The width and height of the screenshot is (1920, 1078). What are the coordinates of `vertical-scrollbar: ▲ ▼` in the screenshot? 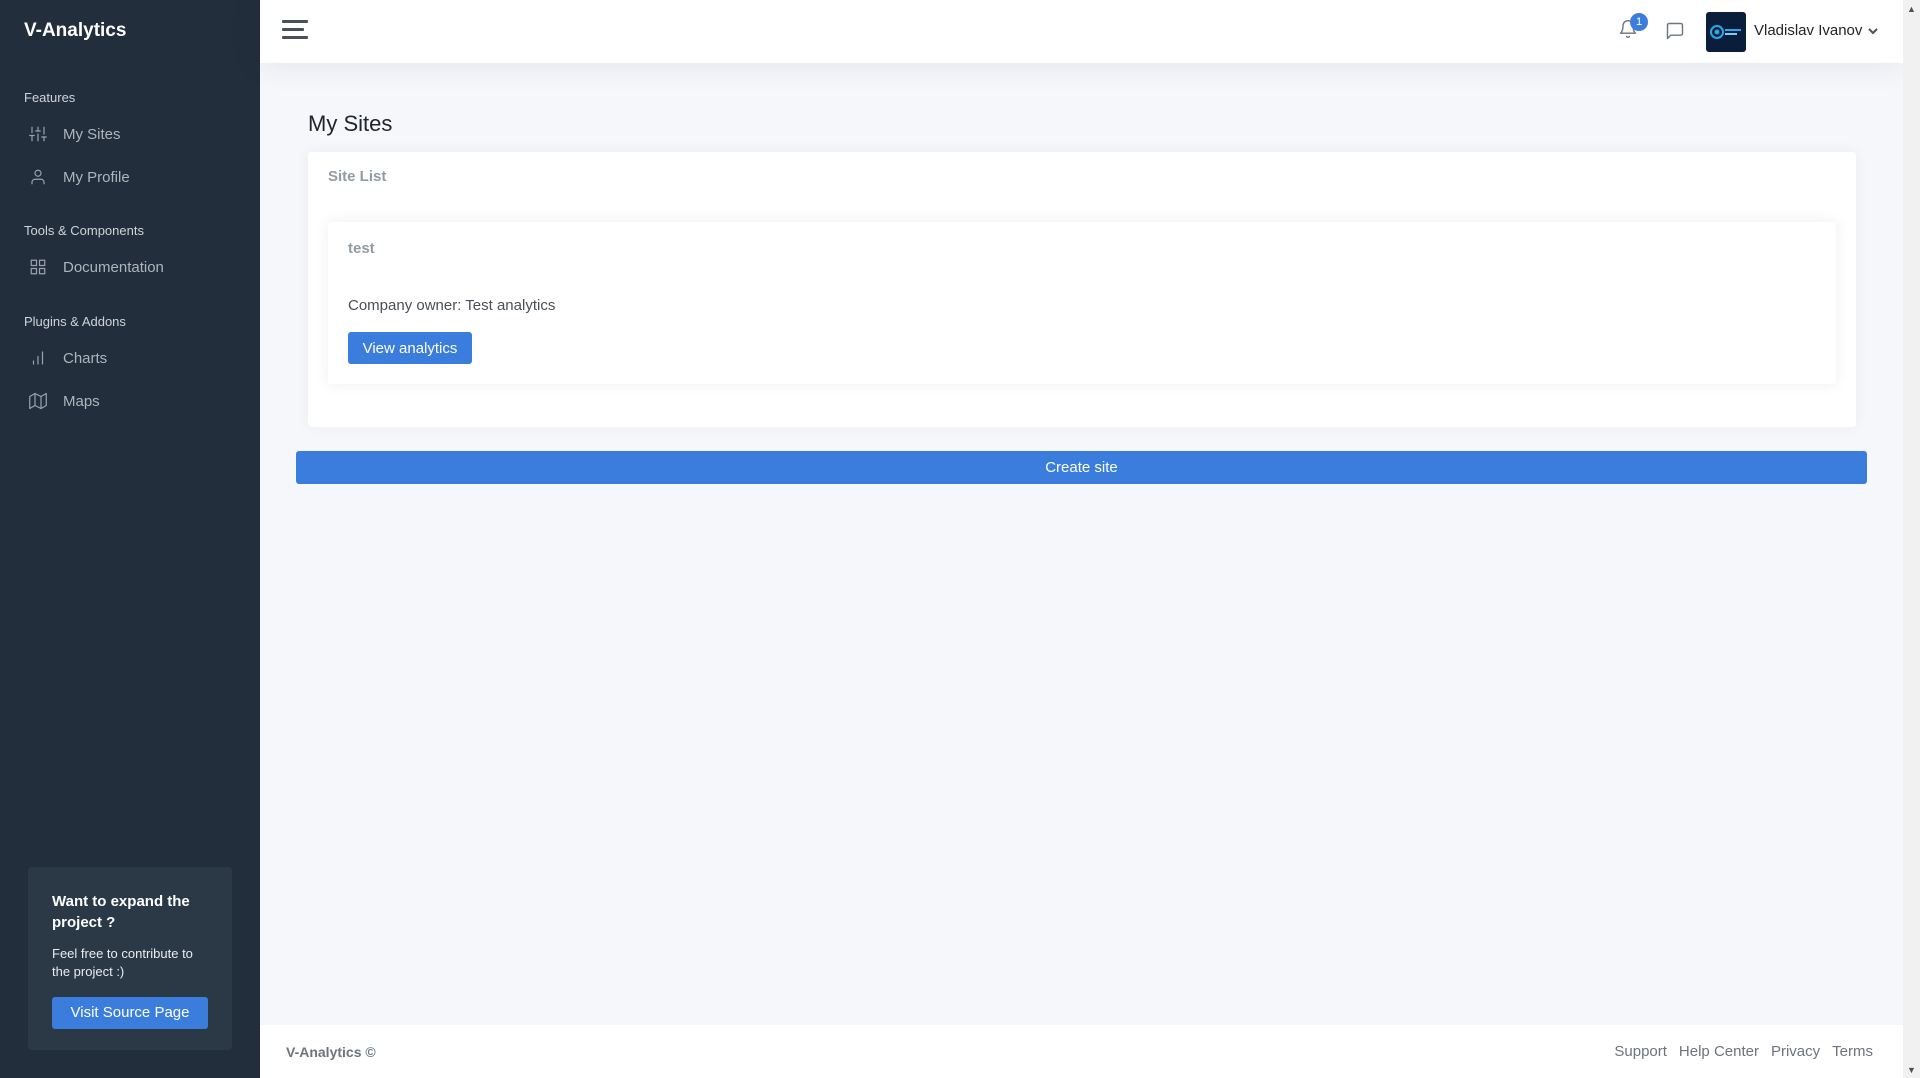 It's located at (1911, 539).